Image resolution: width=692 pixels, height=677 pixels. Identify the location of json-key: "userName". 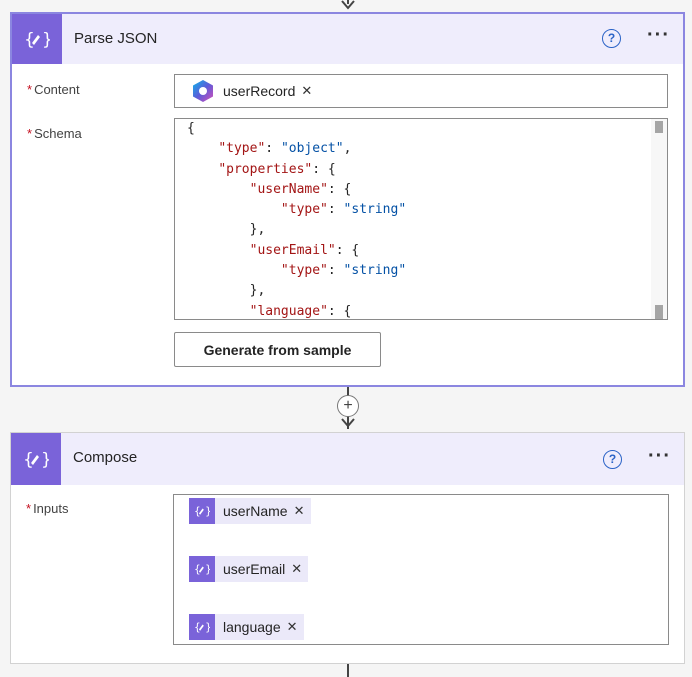
(288, 189).